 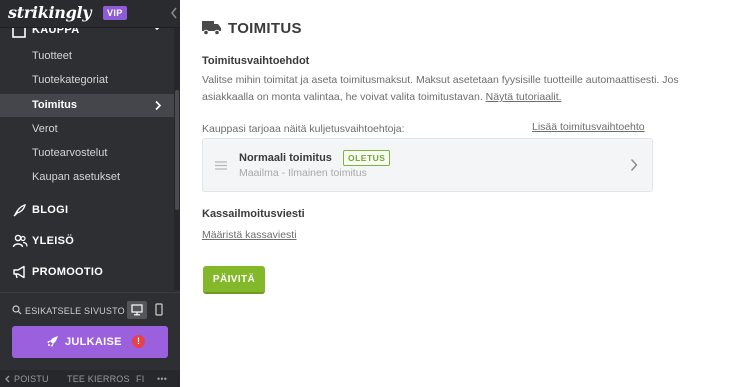 I want to click on preview-mobile-button, so click(x=159, y=310).